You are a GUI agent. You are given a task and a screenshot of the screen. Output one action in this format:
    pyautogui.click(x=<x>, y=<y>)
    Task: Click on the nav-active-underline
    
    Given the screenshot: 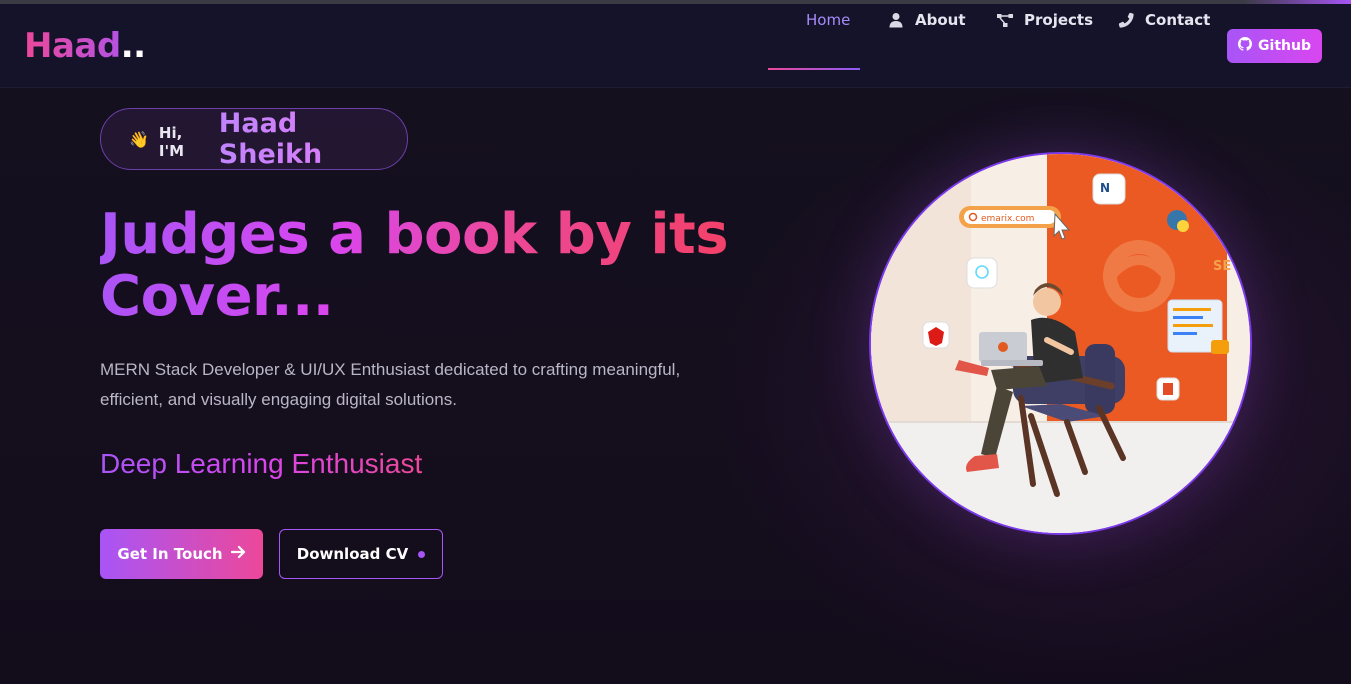 What is the action you would take?
    pyautogui.click(x=814, y=69)
    